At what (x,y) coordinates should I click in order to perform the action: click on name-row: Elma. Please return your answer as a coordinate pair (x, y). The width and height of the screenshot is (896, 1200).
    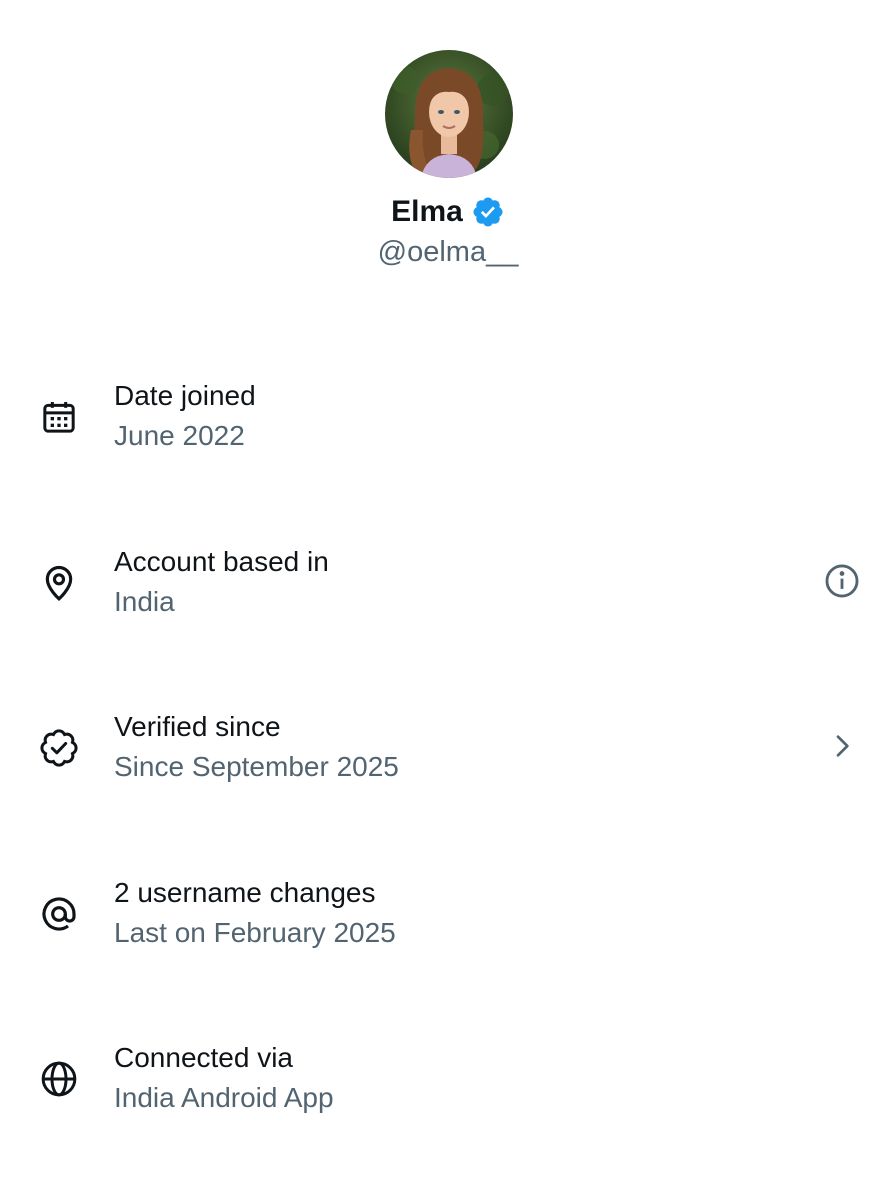
    Looking at the image, I should click on (448, 212).